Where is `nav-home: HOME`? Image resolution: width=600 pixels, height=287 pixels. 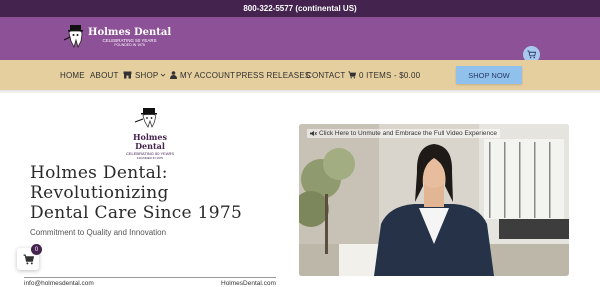 nav-home: HOME is located at coordinates (72, 75).